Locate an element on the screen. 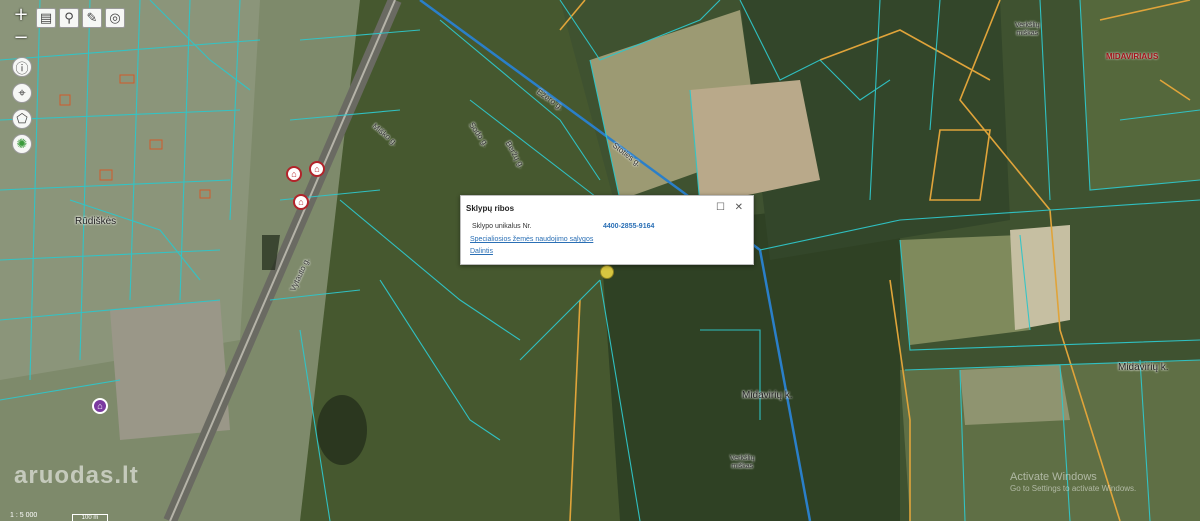 The width and height of the screenshot is (1200, 521). target-icon: ◎ is located at coordinates (115, 18).